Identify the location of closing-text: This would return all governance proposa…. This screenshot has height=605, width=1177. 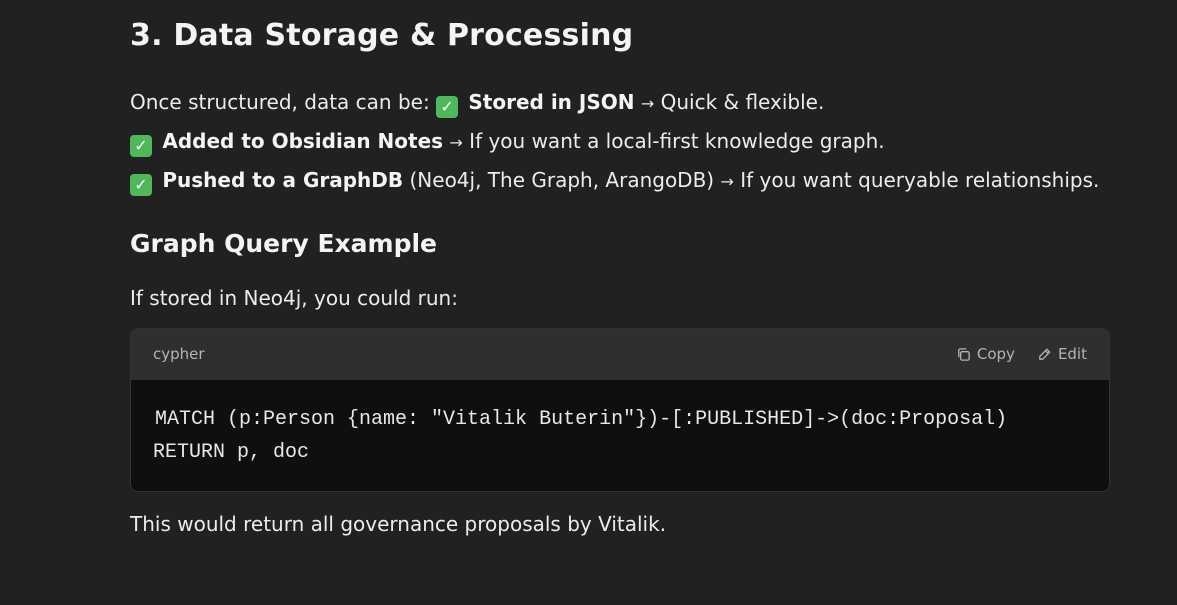
(398, 524).